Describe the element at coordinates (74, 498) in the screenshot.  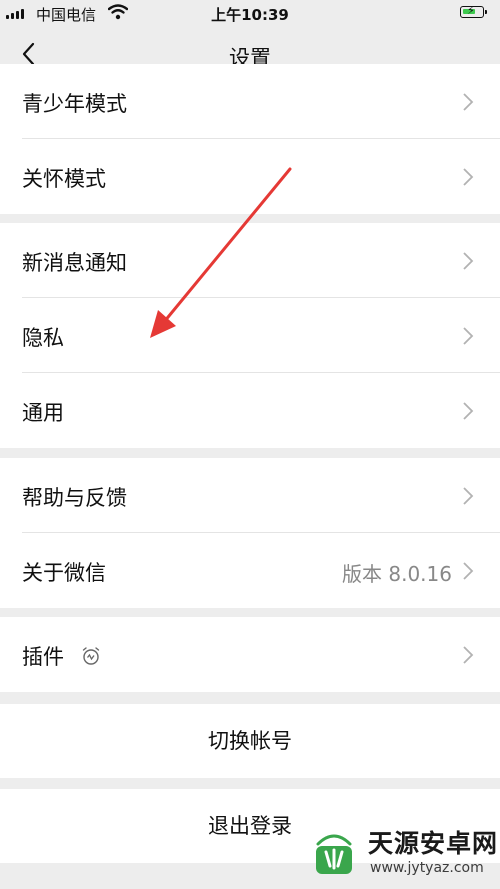
I see `settings-item-label: 帮助与反馈` at that location.